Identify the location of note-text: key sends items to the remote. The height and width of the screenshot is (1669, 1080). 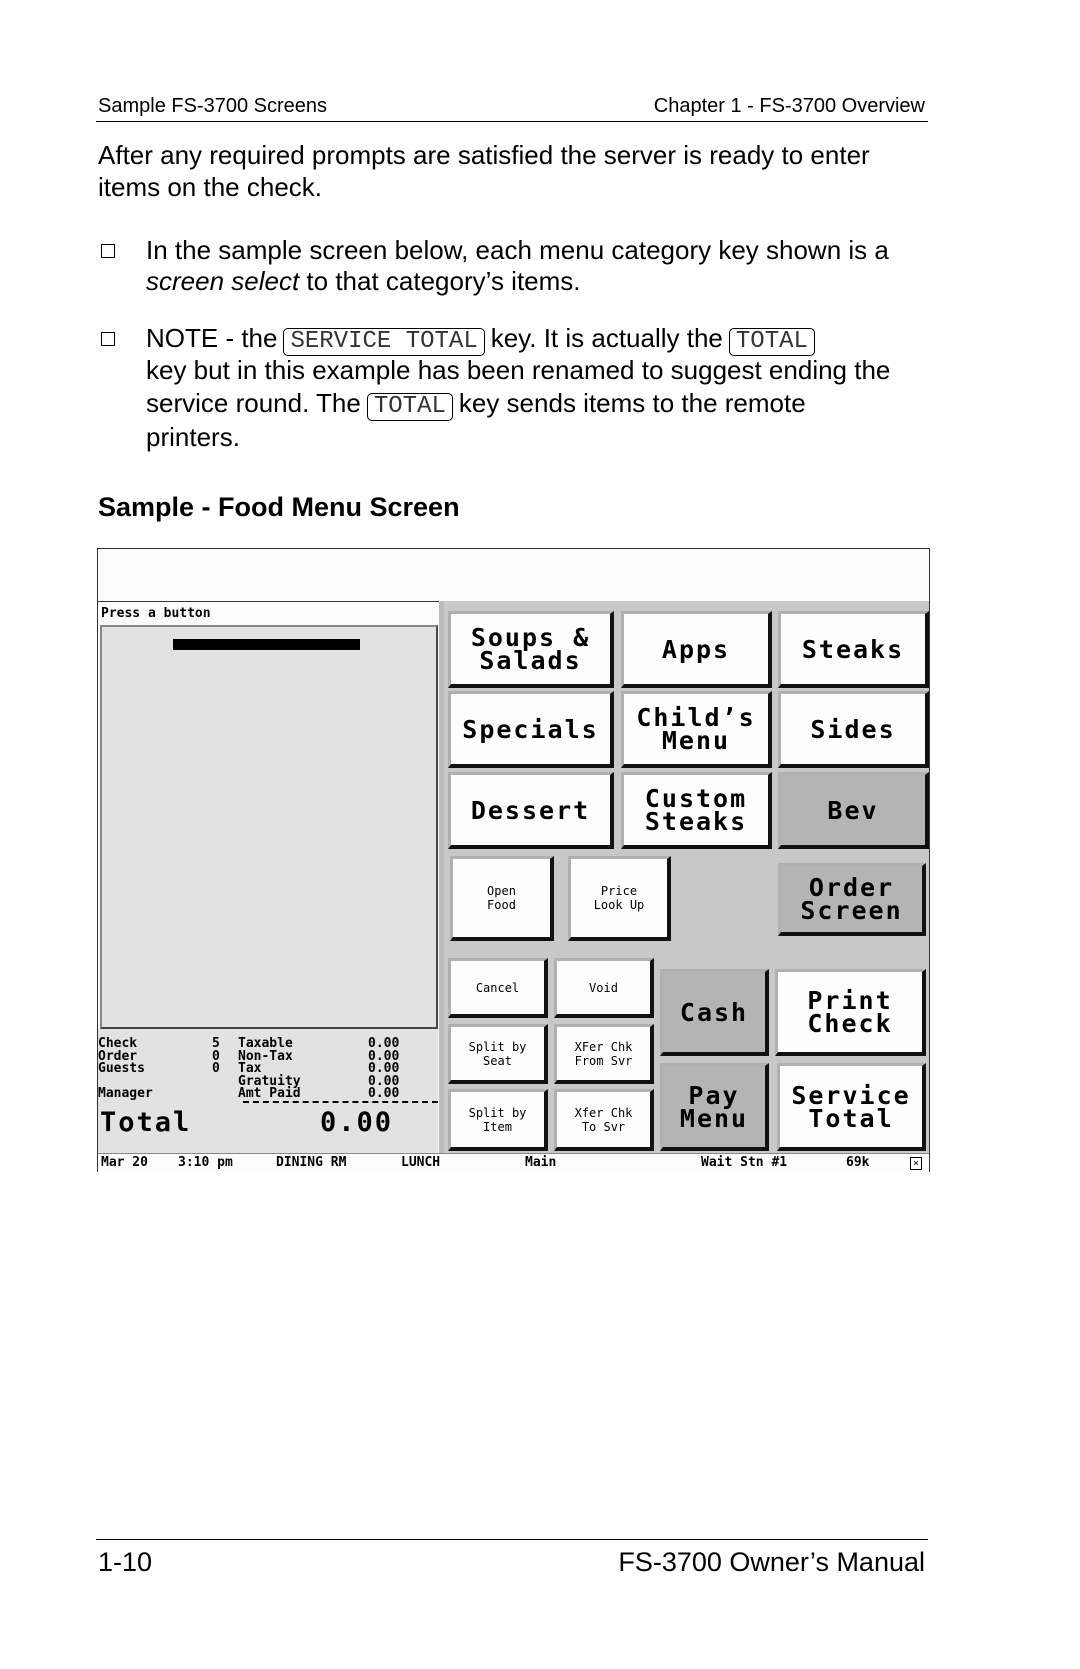
(632, 403).